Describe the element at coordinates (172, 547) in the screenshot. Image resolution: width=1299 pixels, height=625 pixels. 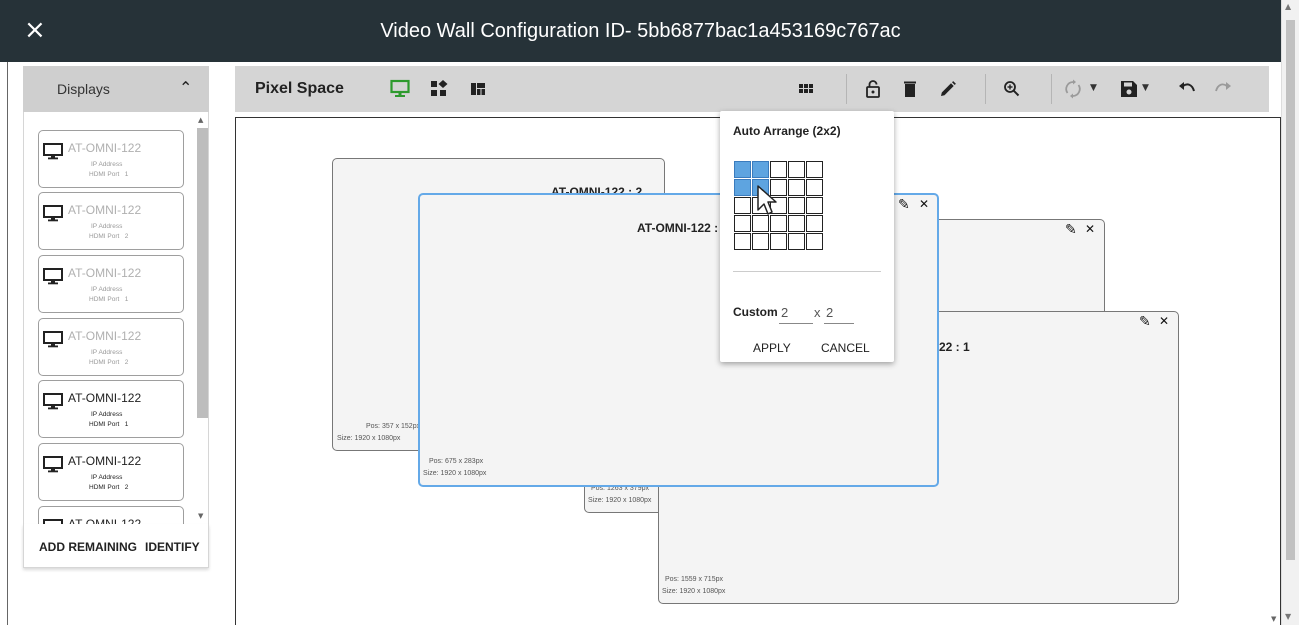
I see `identify-button: IDENTIFY` at that location.